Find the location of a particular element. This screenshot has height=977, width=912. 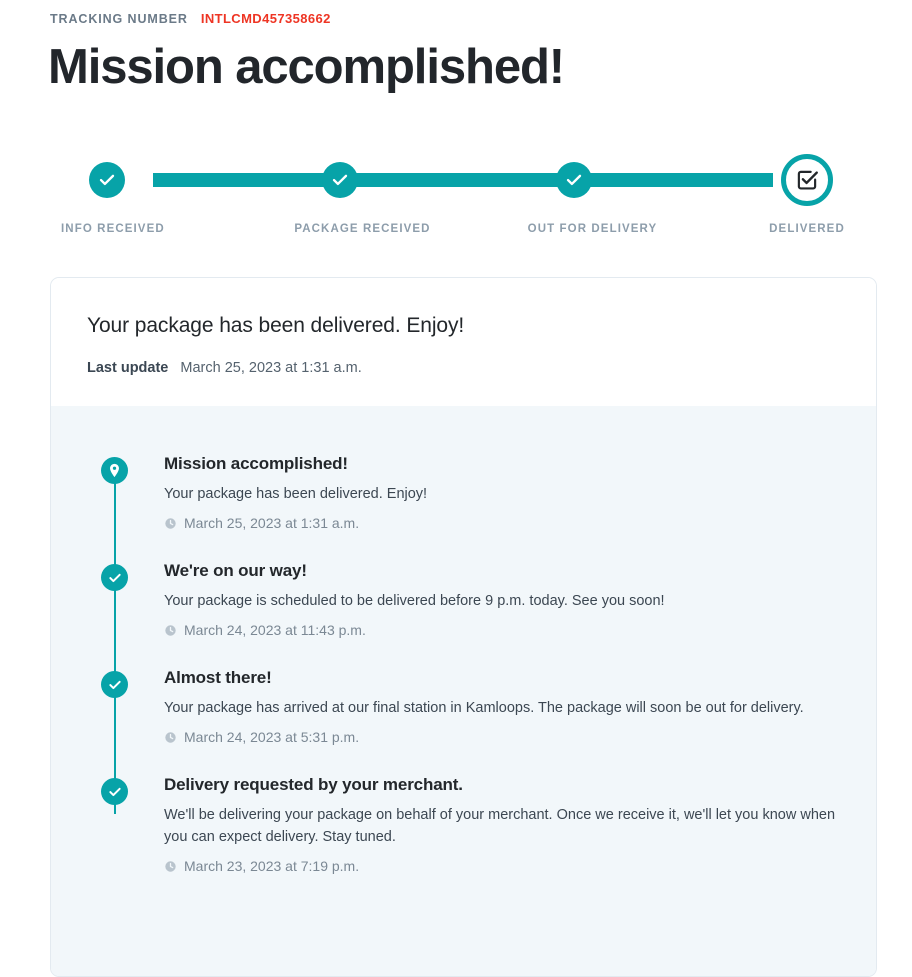

tracker-step-out-for-delivery: OUT FOR DELIVERY is located at coordinates (592, 195).